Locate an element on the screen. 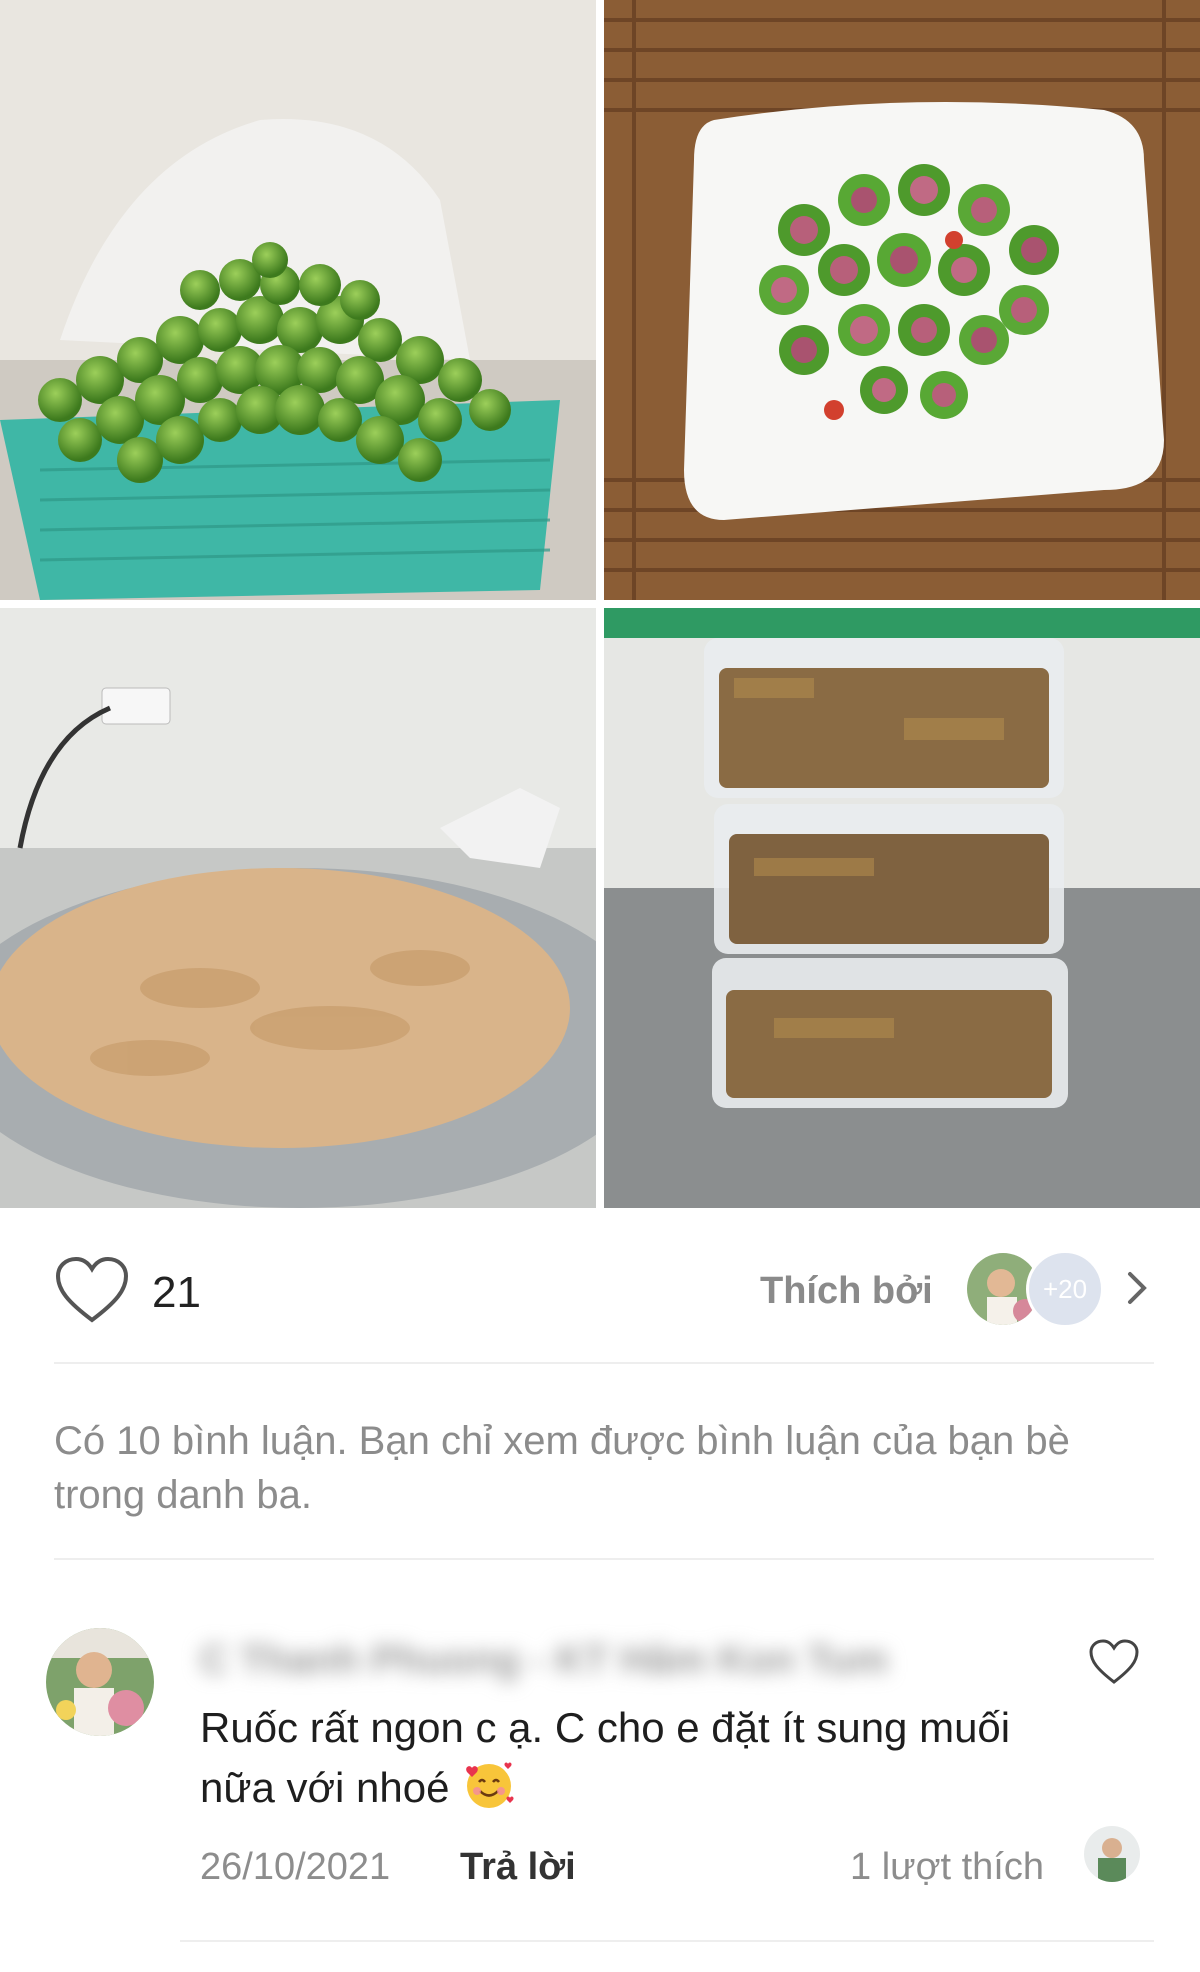  comment-author-avatar is located at coordinates (100, 1682).